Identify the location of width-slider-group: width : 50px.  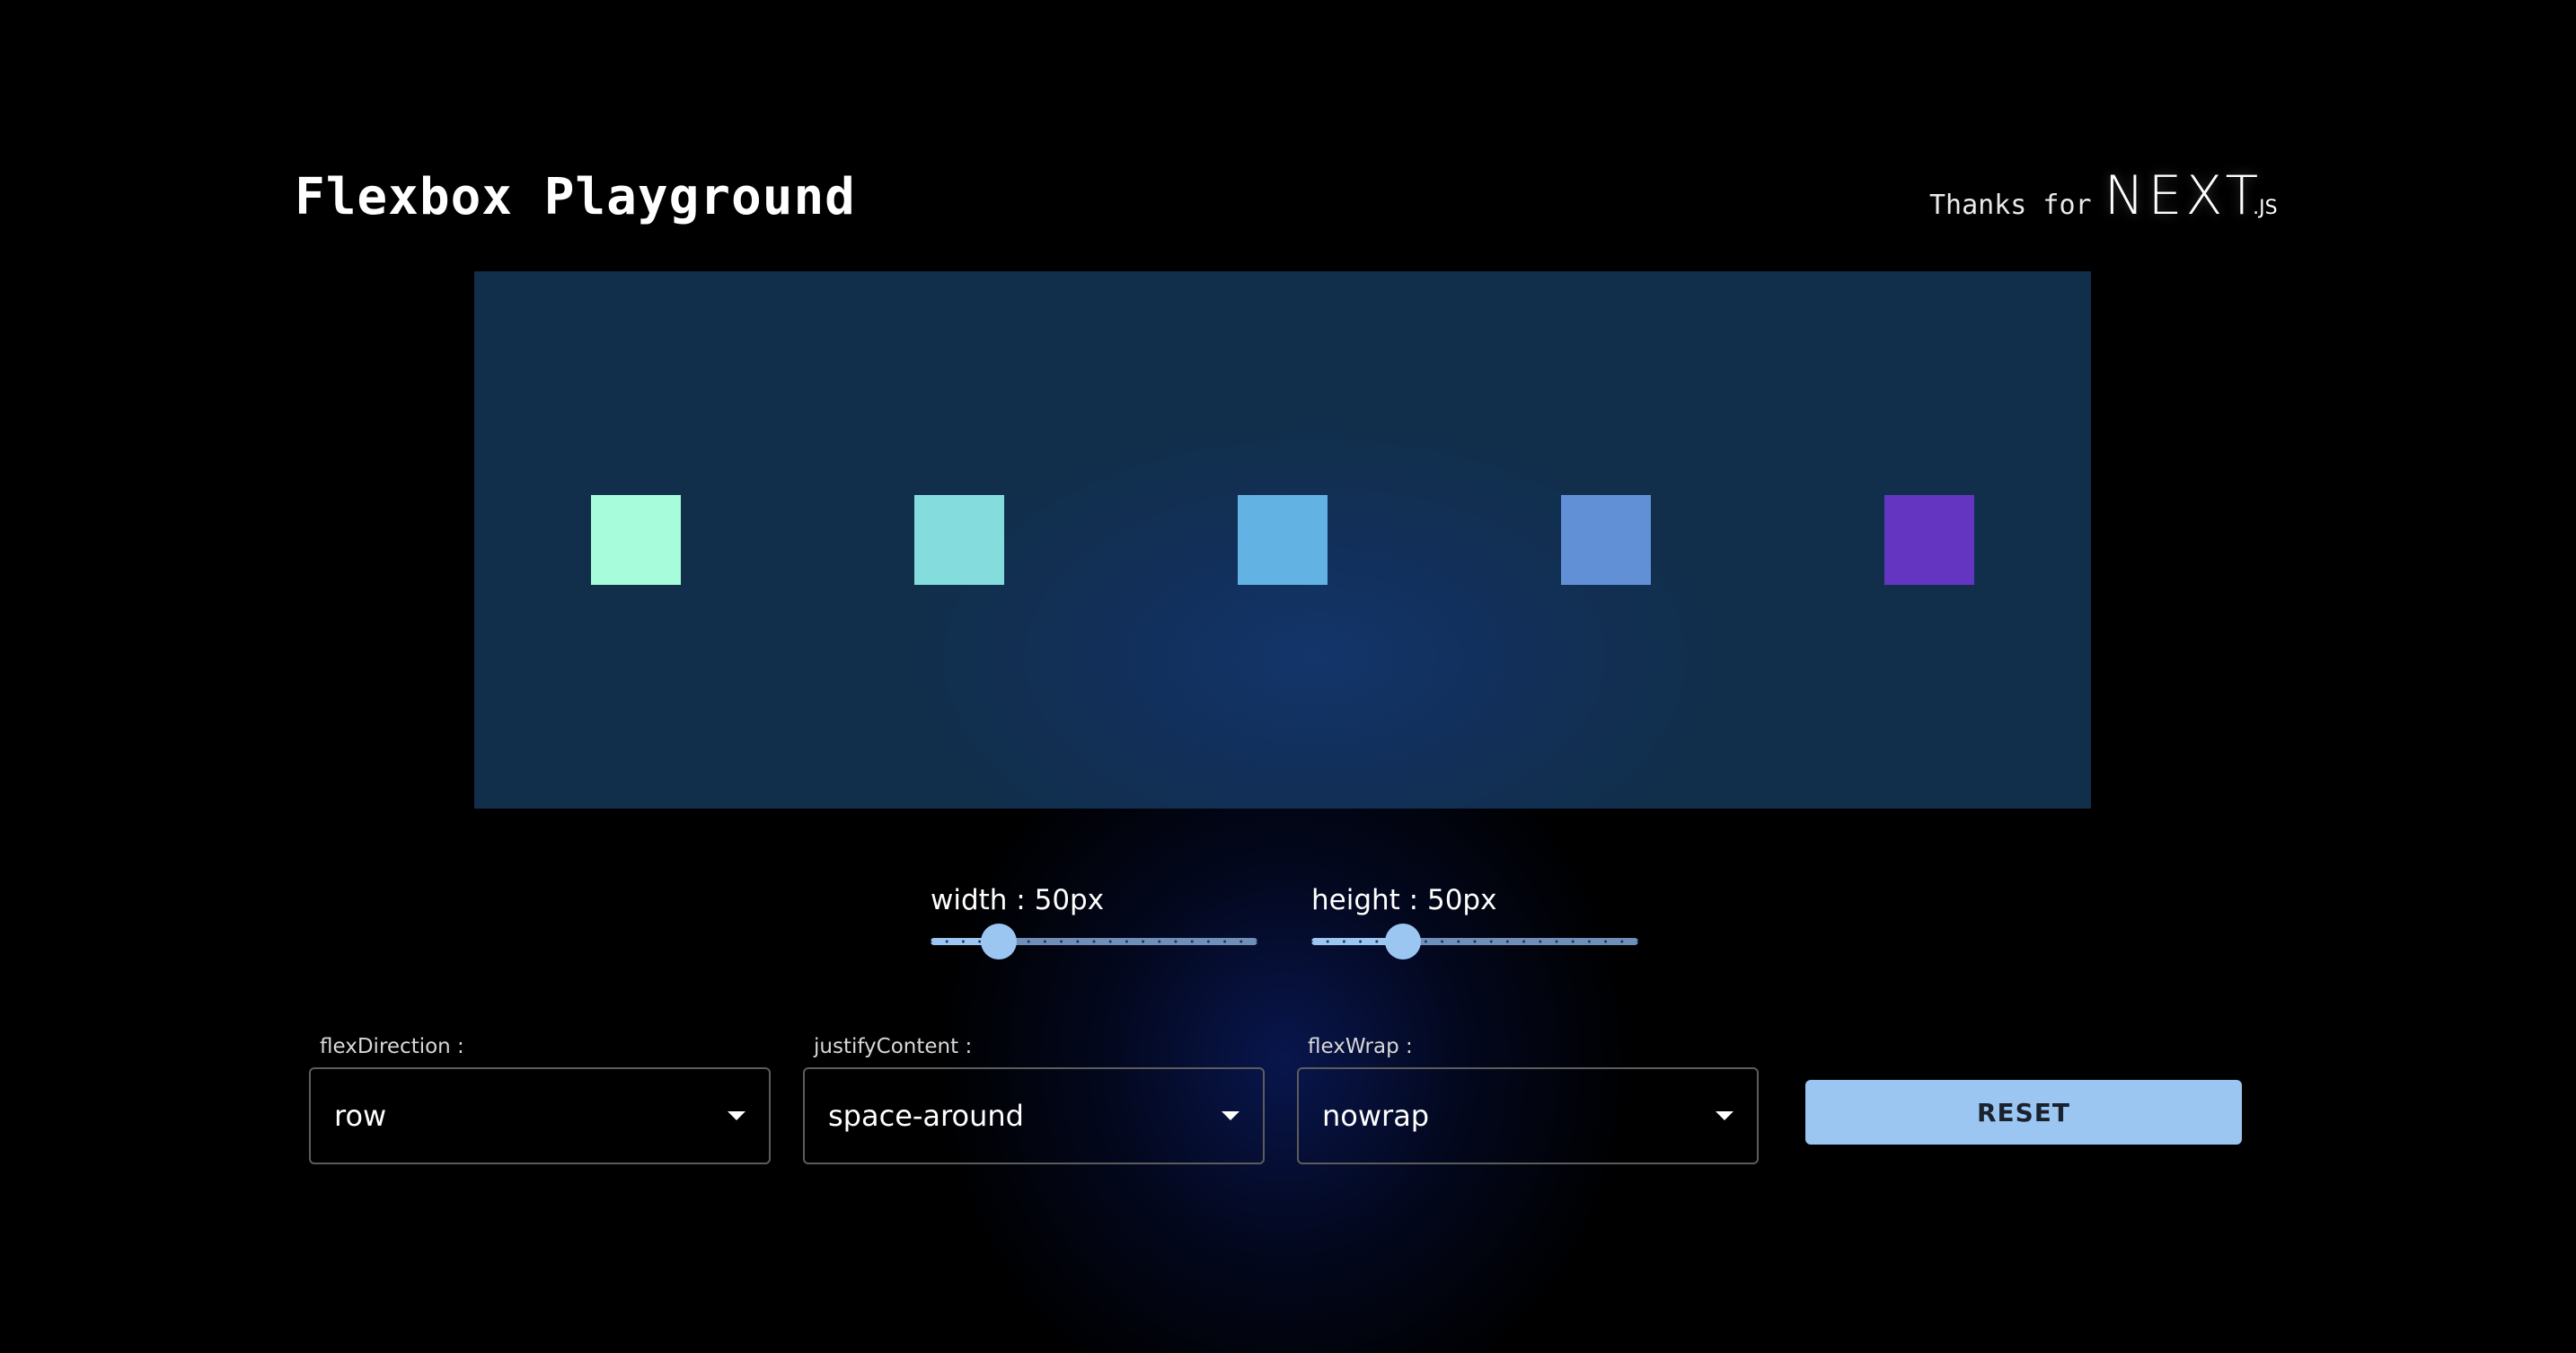
(1094, 919).